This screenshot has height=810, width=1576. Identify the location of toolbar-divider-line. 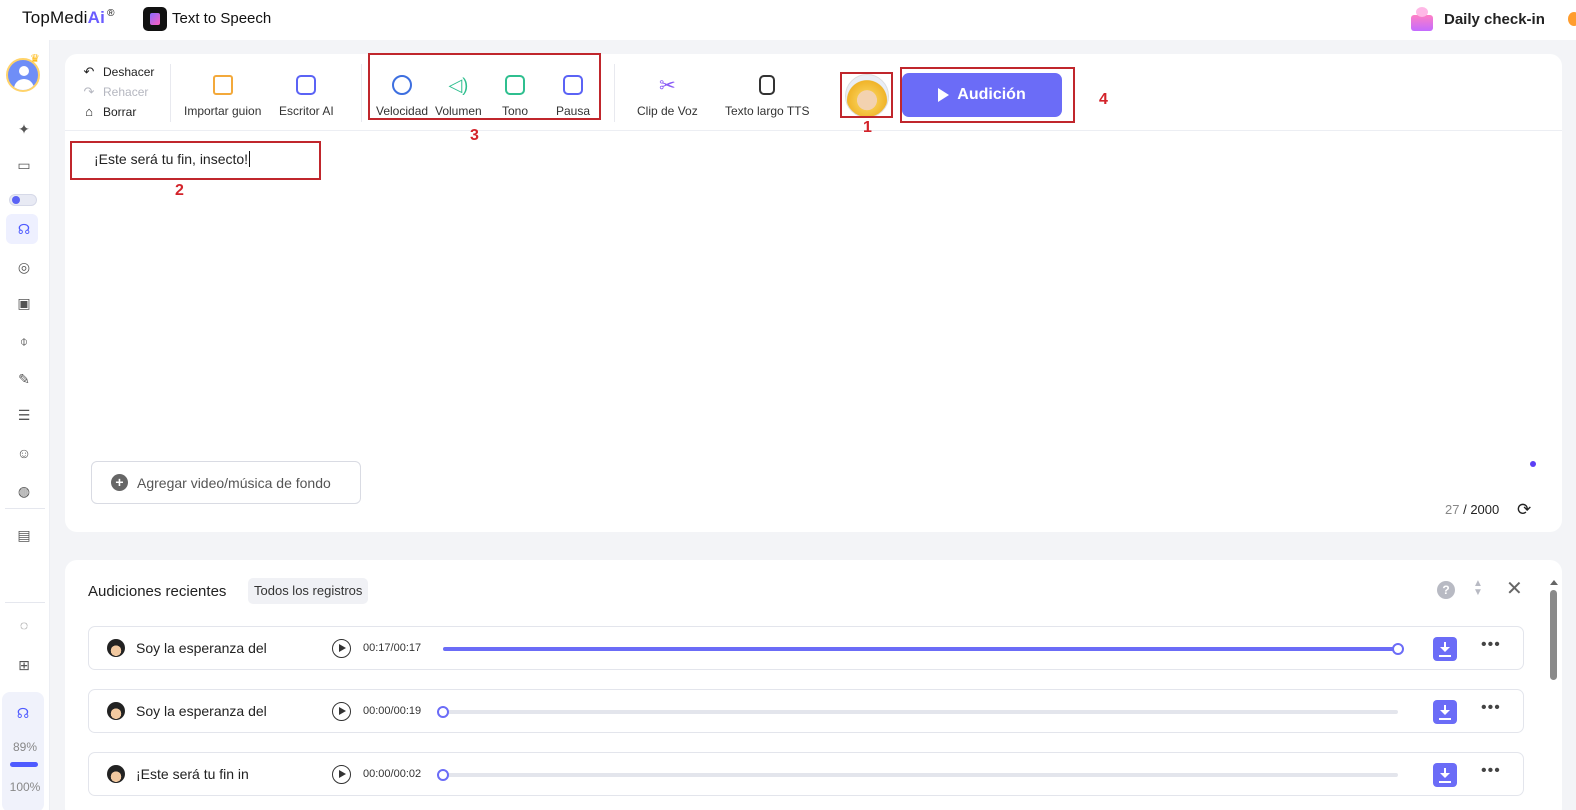
(813, 130).